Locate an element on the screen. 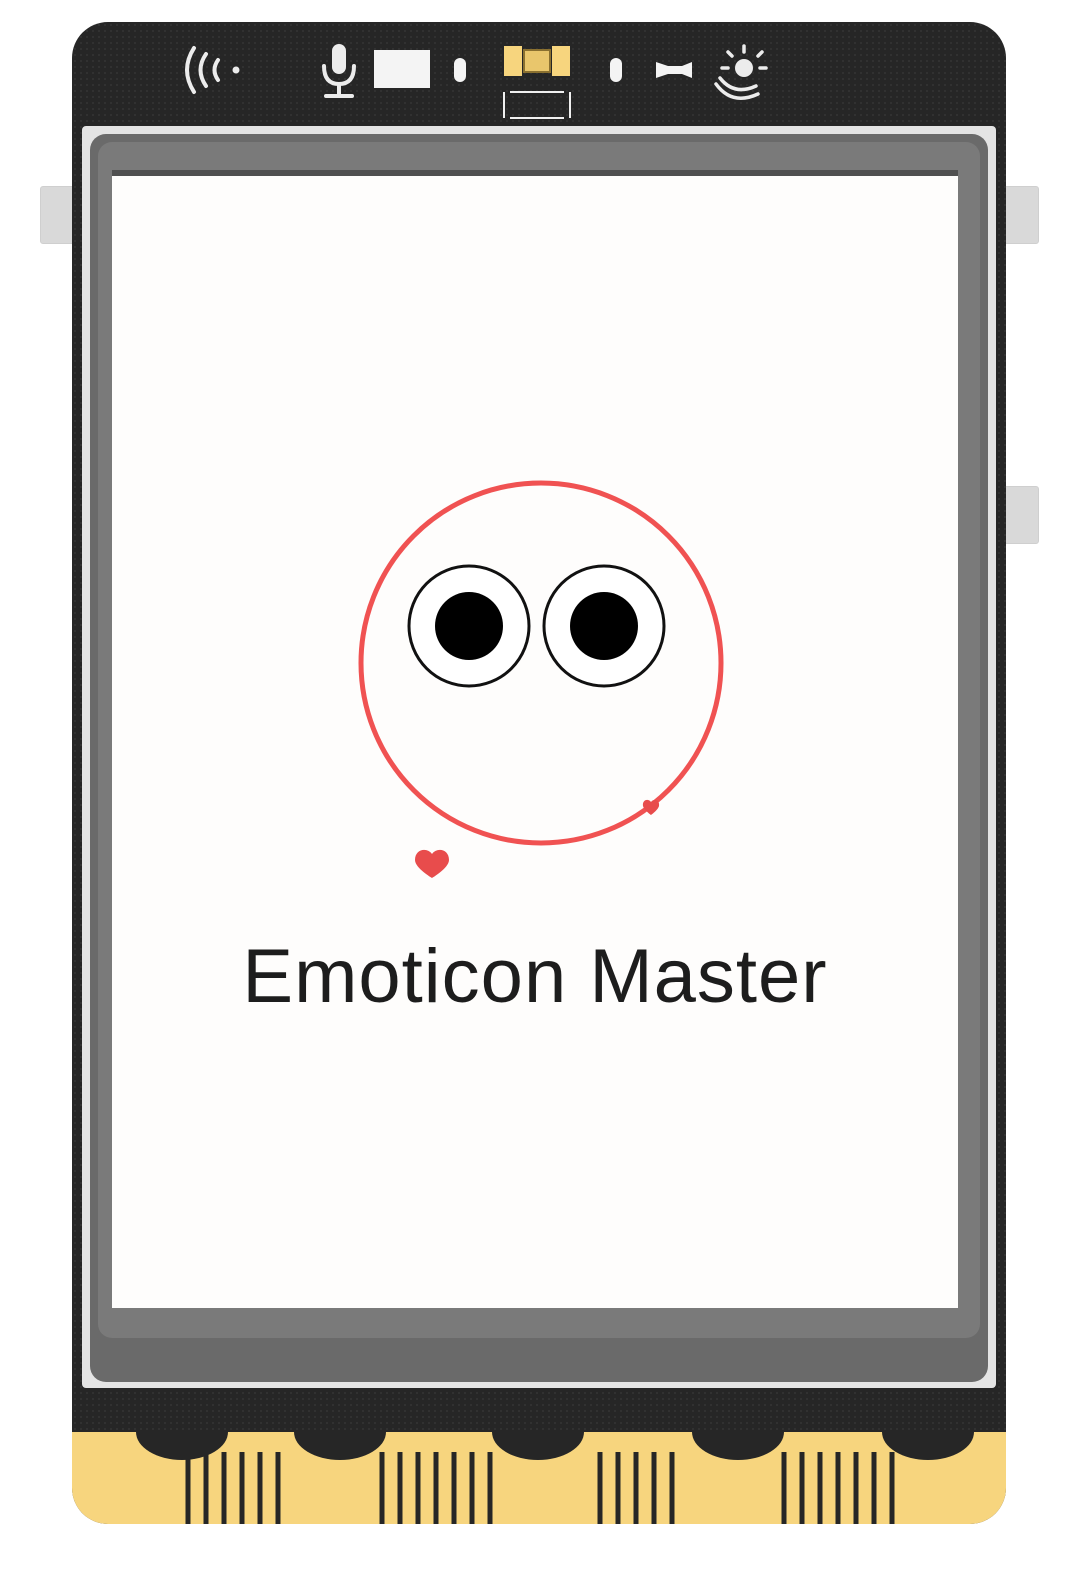 The height and width of the screenshot is (1582, 1080). button-b-side is located at coordinates (1021, 215).